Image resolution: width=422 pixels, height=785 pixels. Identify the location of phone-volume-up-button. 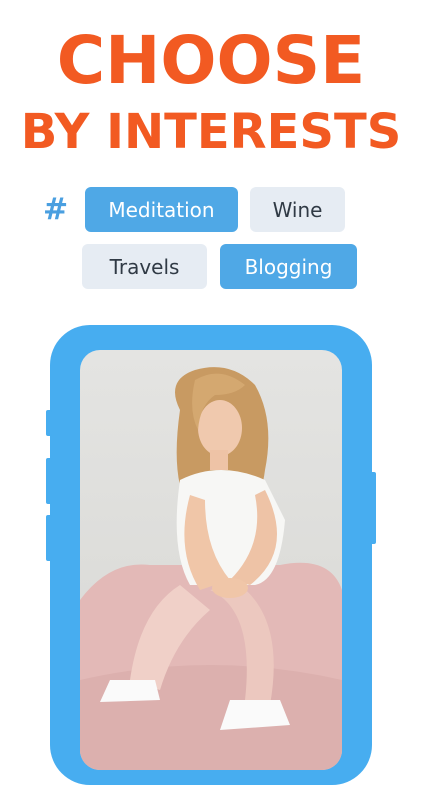
(49, 481).